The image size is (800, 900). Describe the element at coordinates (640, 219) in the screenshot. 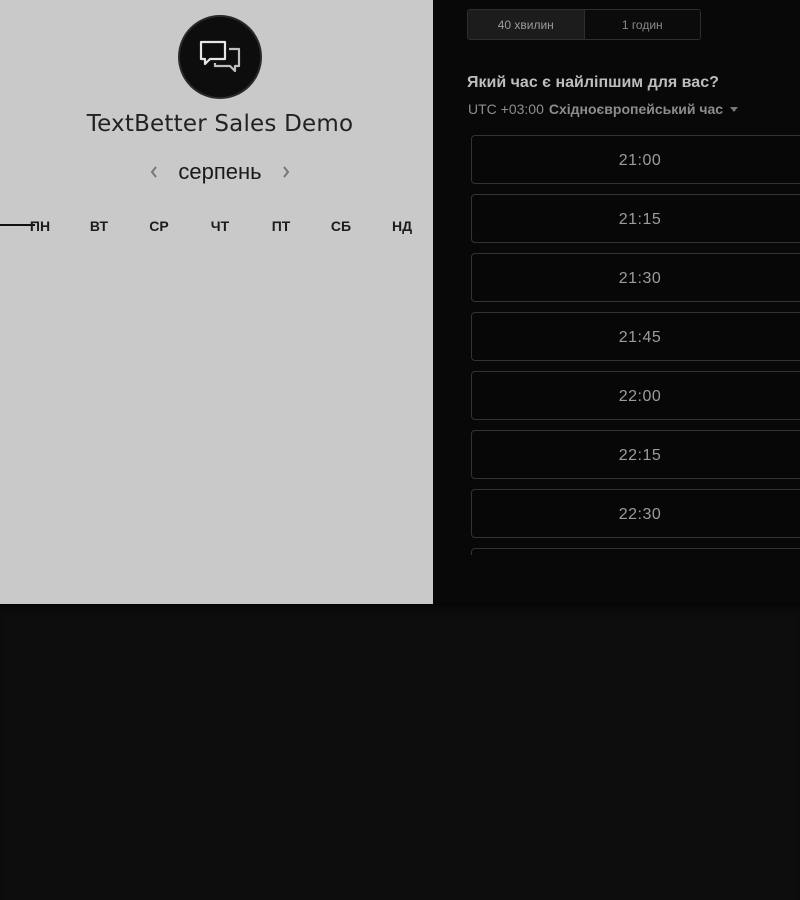

I see `time-slot-label: 21:15` at that location.